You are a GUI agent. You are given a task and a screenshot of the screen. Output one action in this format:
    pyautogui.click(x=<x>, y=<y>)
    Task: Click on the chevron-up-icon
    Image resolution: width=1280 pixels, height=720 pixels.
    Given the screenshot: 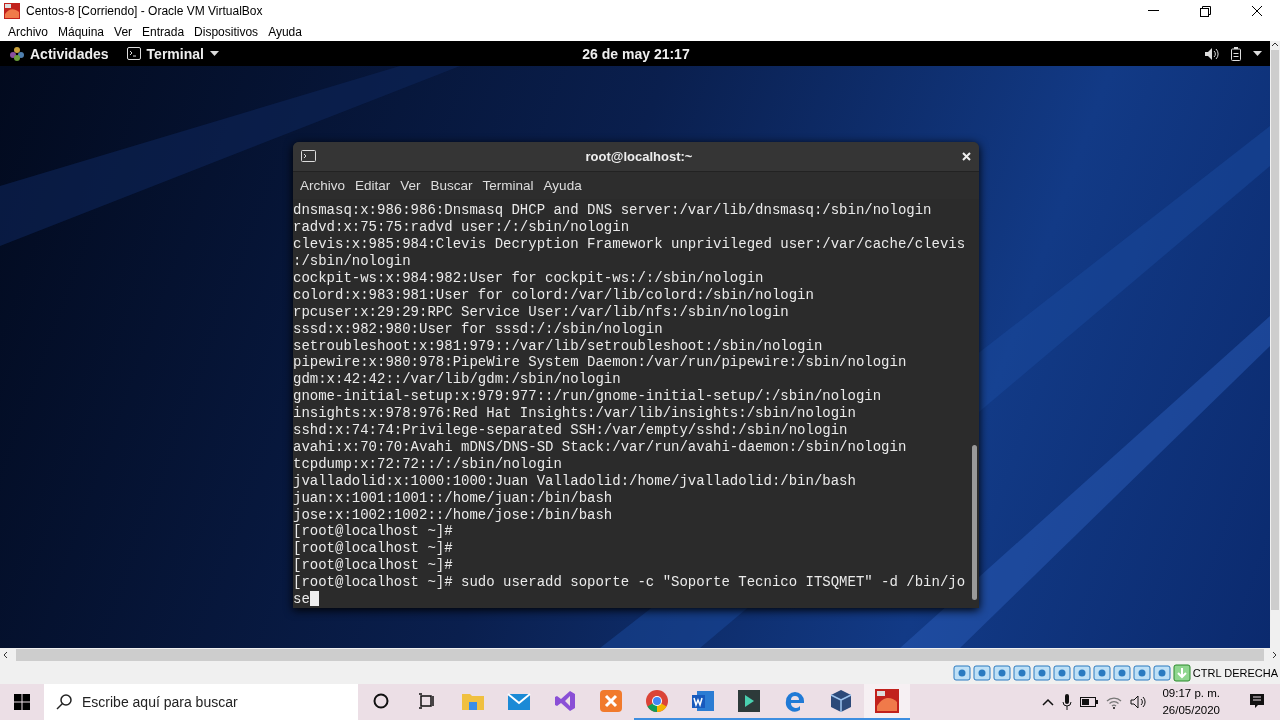 What is the action you would take?
    pyautogui.click(x=1048, y=702)
    